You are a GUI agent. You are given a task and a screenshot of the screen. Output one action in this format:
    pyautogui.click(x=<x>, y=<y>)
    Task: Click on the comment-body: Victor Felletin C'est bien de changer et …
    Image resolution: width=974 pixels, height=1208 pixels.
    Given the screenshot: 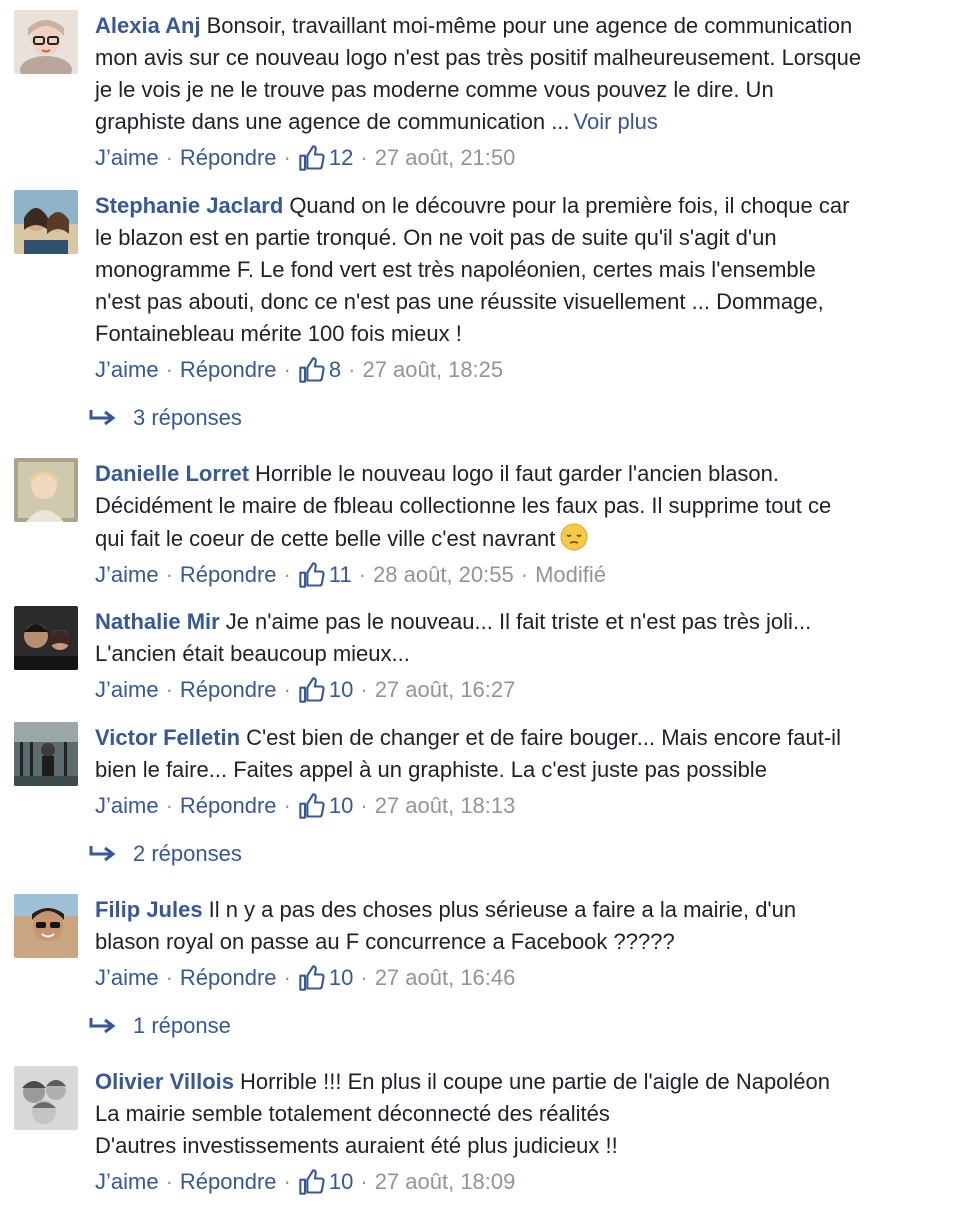 What is the action you would take?
    pyautogui.click(x=527, y=772)
    